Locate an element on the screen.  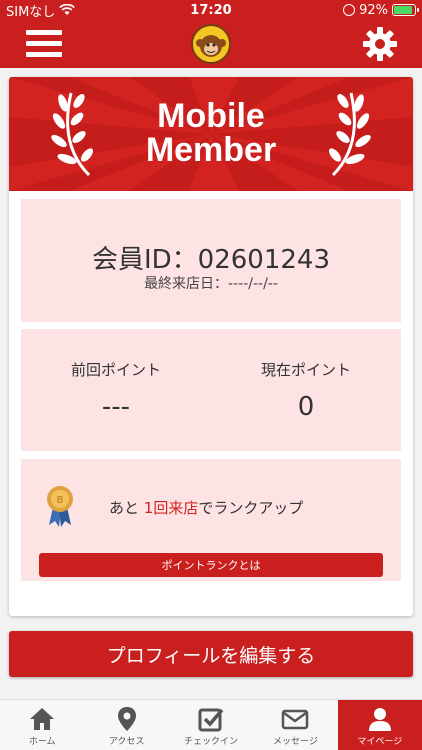
rankup-suffix: でランクアップ is located at coordinates (251, 508).